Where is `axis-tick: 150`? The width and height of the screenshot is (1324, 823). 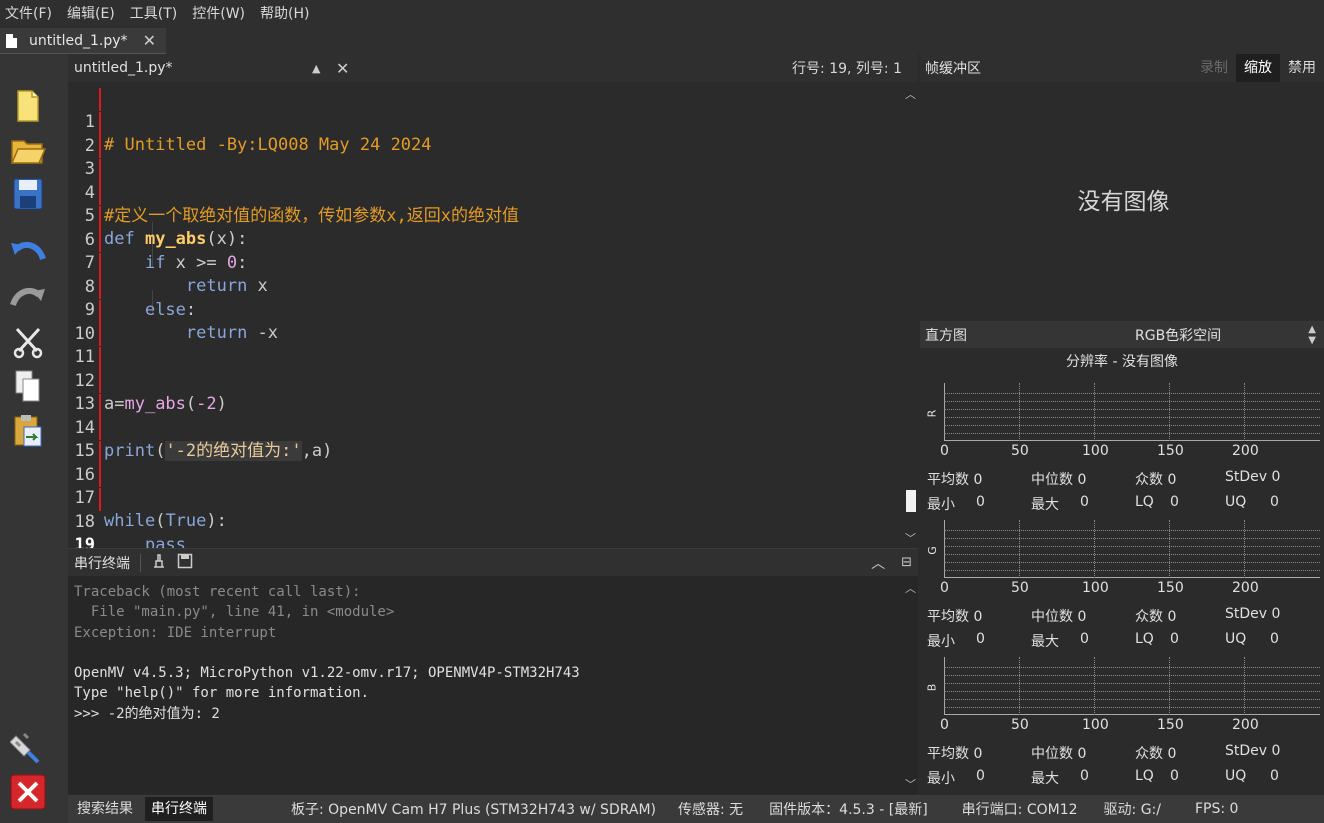
axis-tick: 150 is located at coordinates (1170, 588).